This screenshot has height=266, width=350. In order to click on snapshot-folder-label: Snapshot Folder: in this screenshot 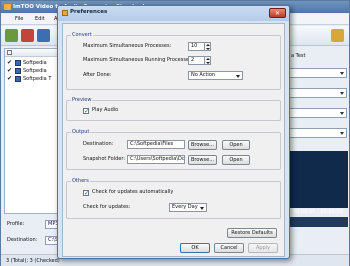, I will do `click(104, 159)`.